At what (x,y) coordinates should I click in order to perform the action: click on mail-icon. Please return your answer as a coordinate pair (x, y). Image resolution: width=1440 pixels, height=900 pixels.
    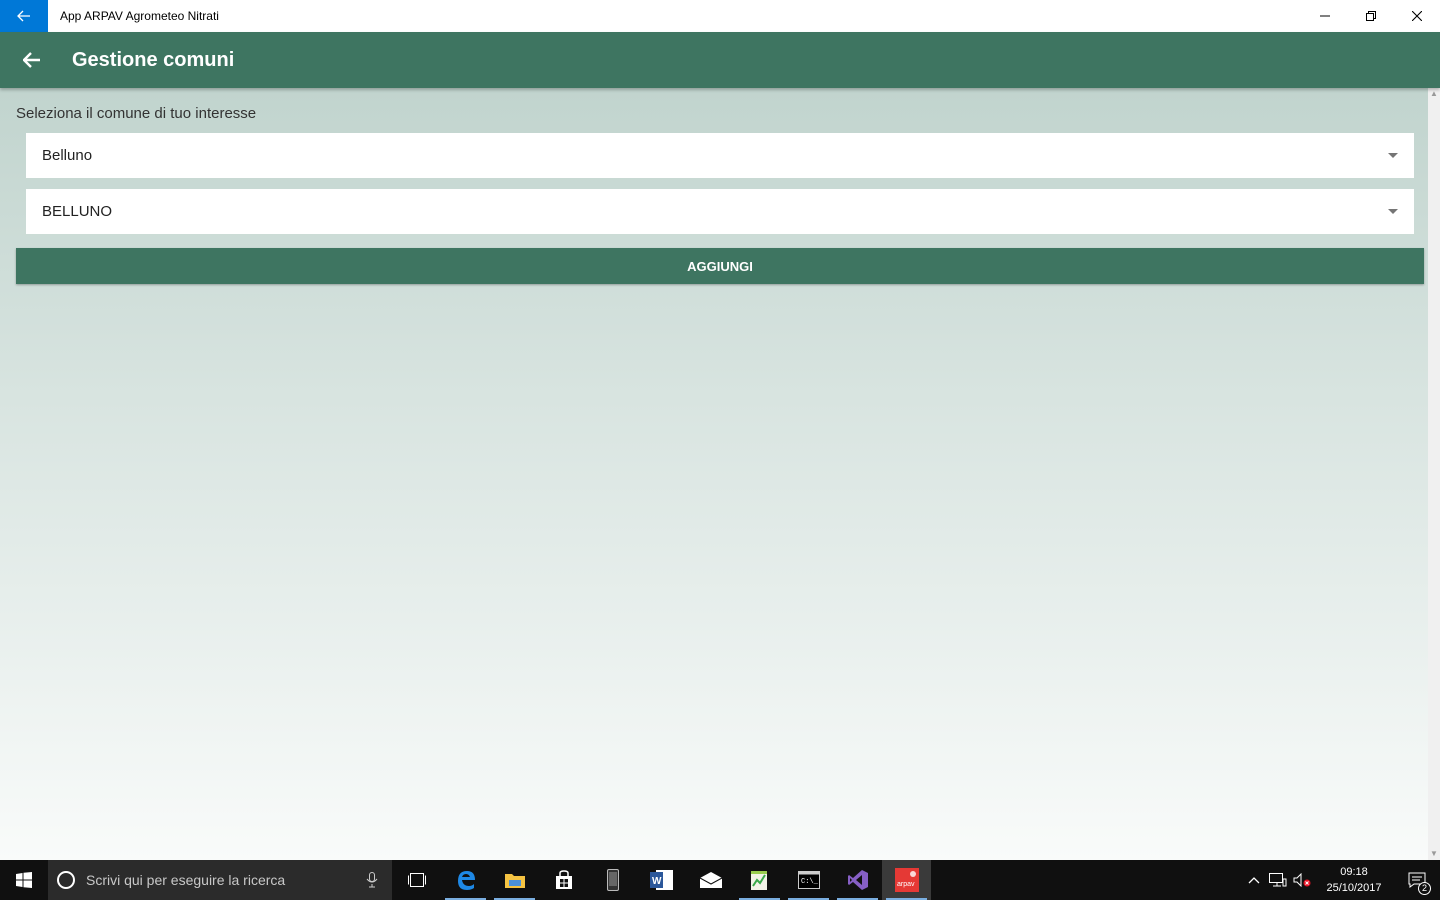
    Looking at the image, I should click on (710, 880).